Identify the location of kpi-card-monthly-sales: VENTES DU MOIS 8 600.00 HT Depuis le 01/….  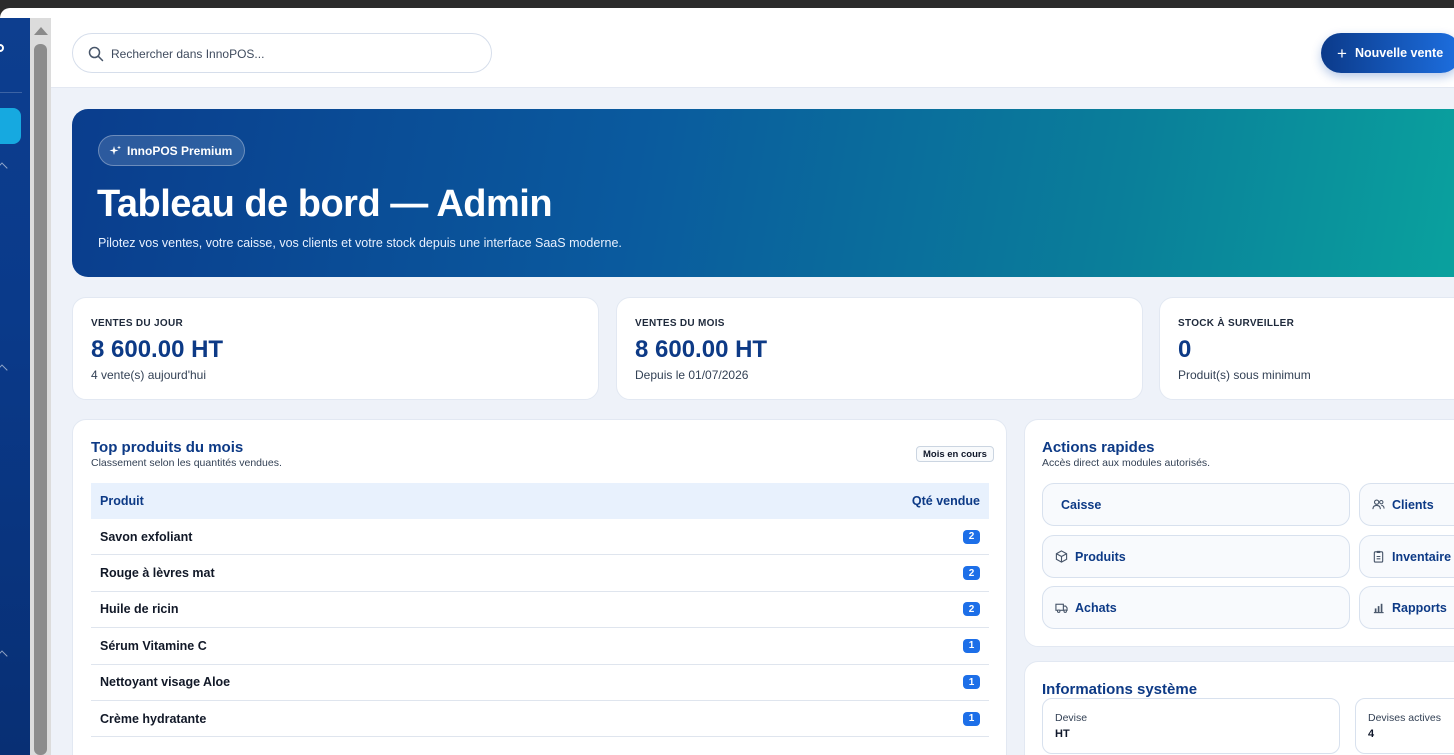
(879, 348).